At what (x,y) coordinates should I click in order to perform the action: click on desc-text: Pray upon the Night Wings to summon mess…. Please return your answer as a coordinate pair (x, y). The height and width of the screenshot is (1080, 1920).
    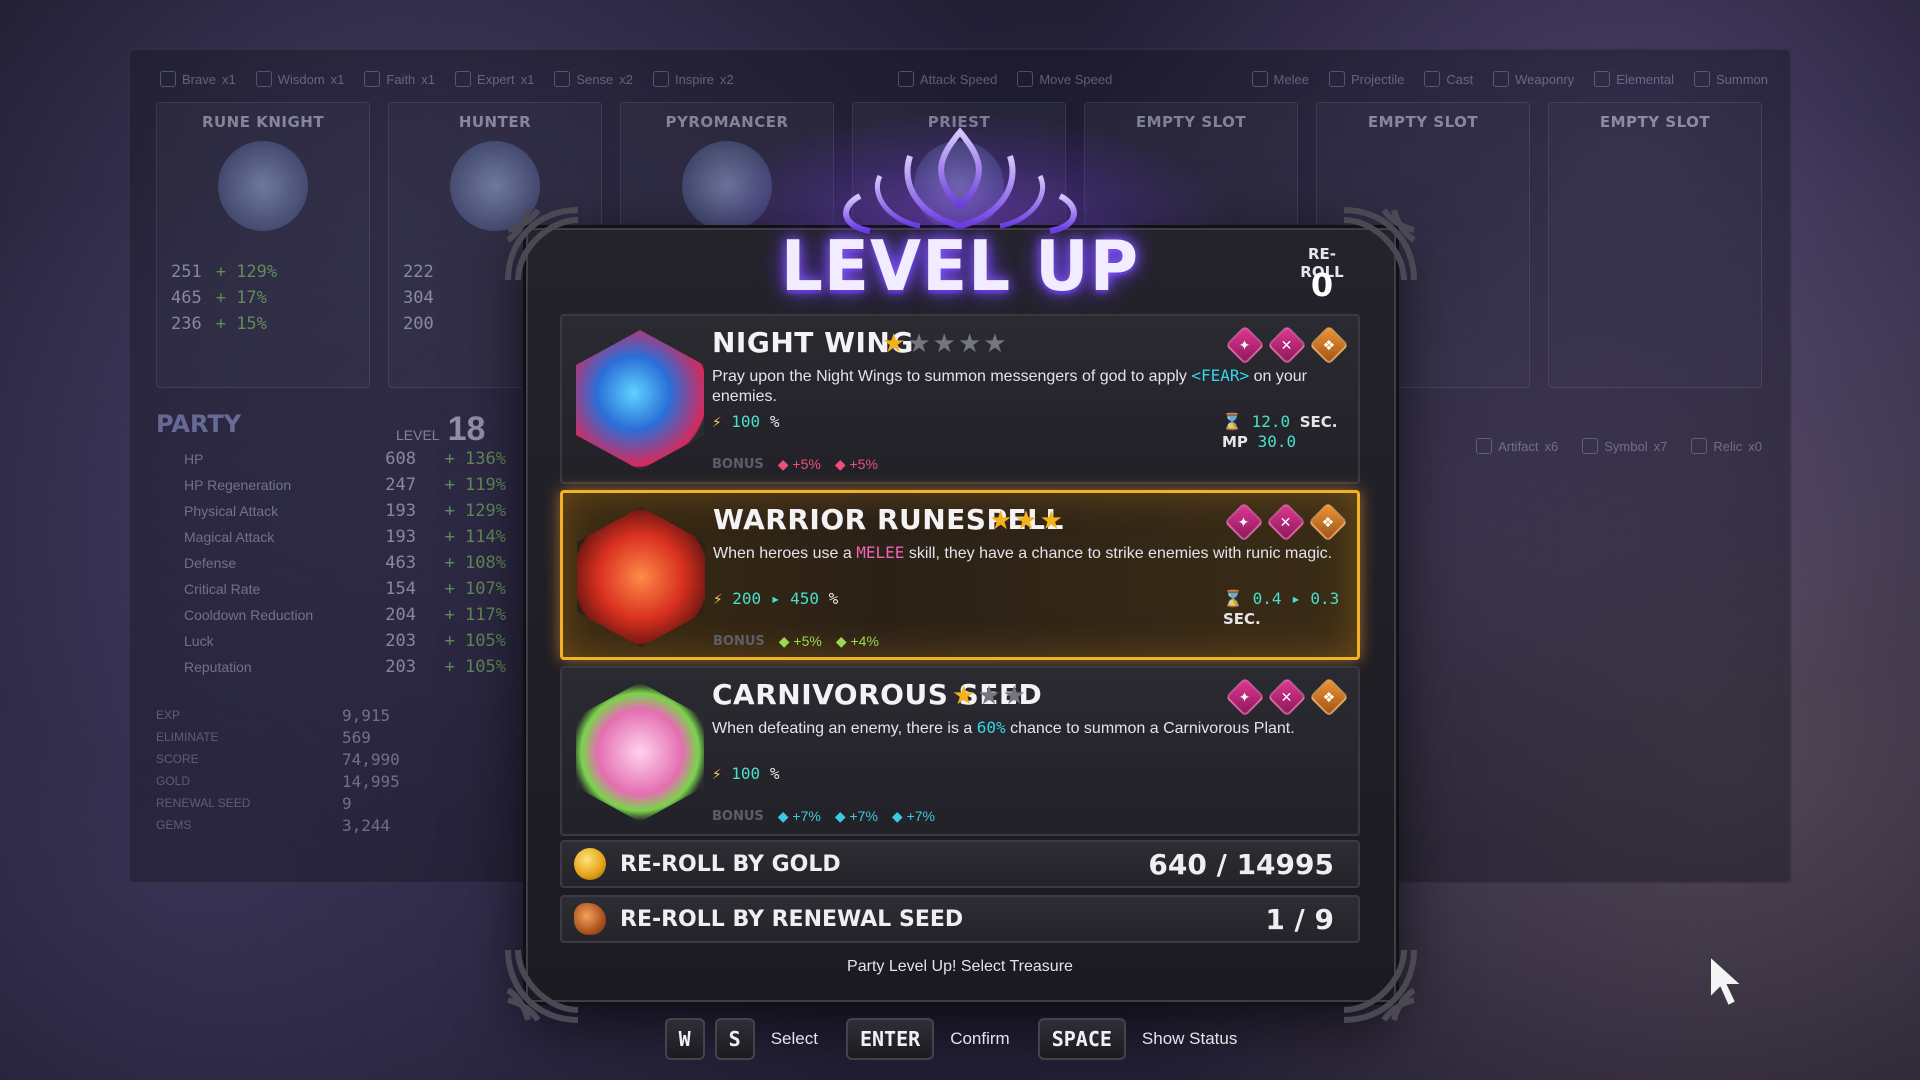
    Looking at the image, I should click on (952, 376).